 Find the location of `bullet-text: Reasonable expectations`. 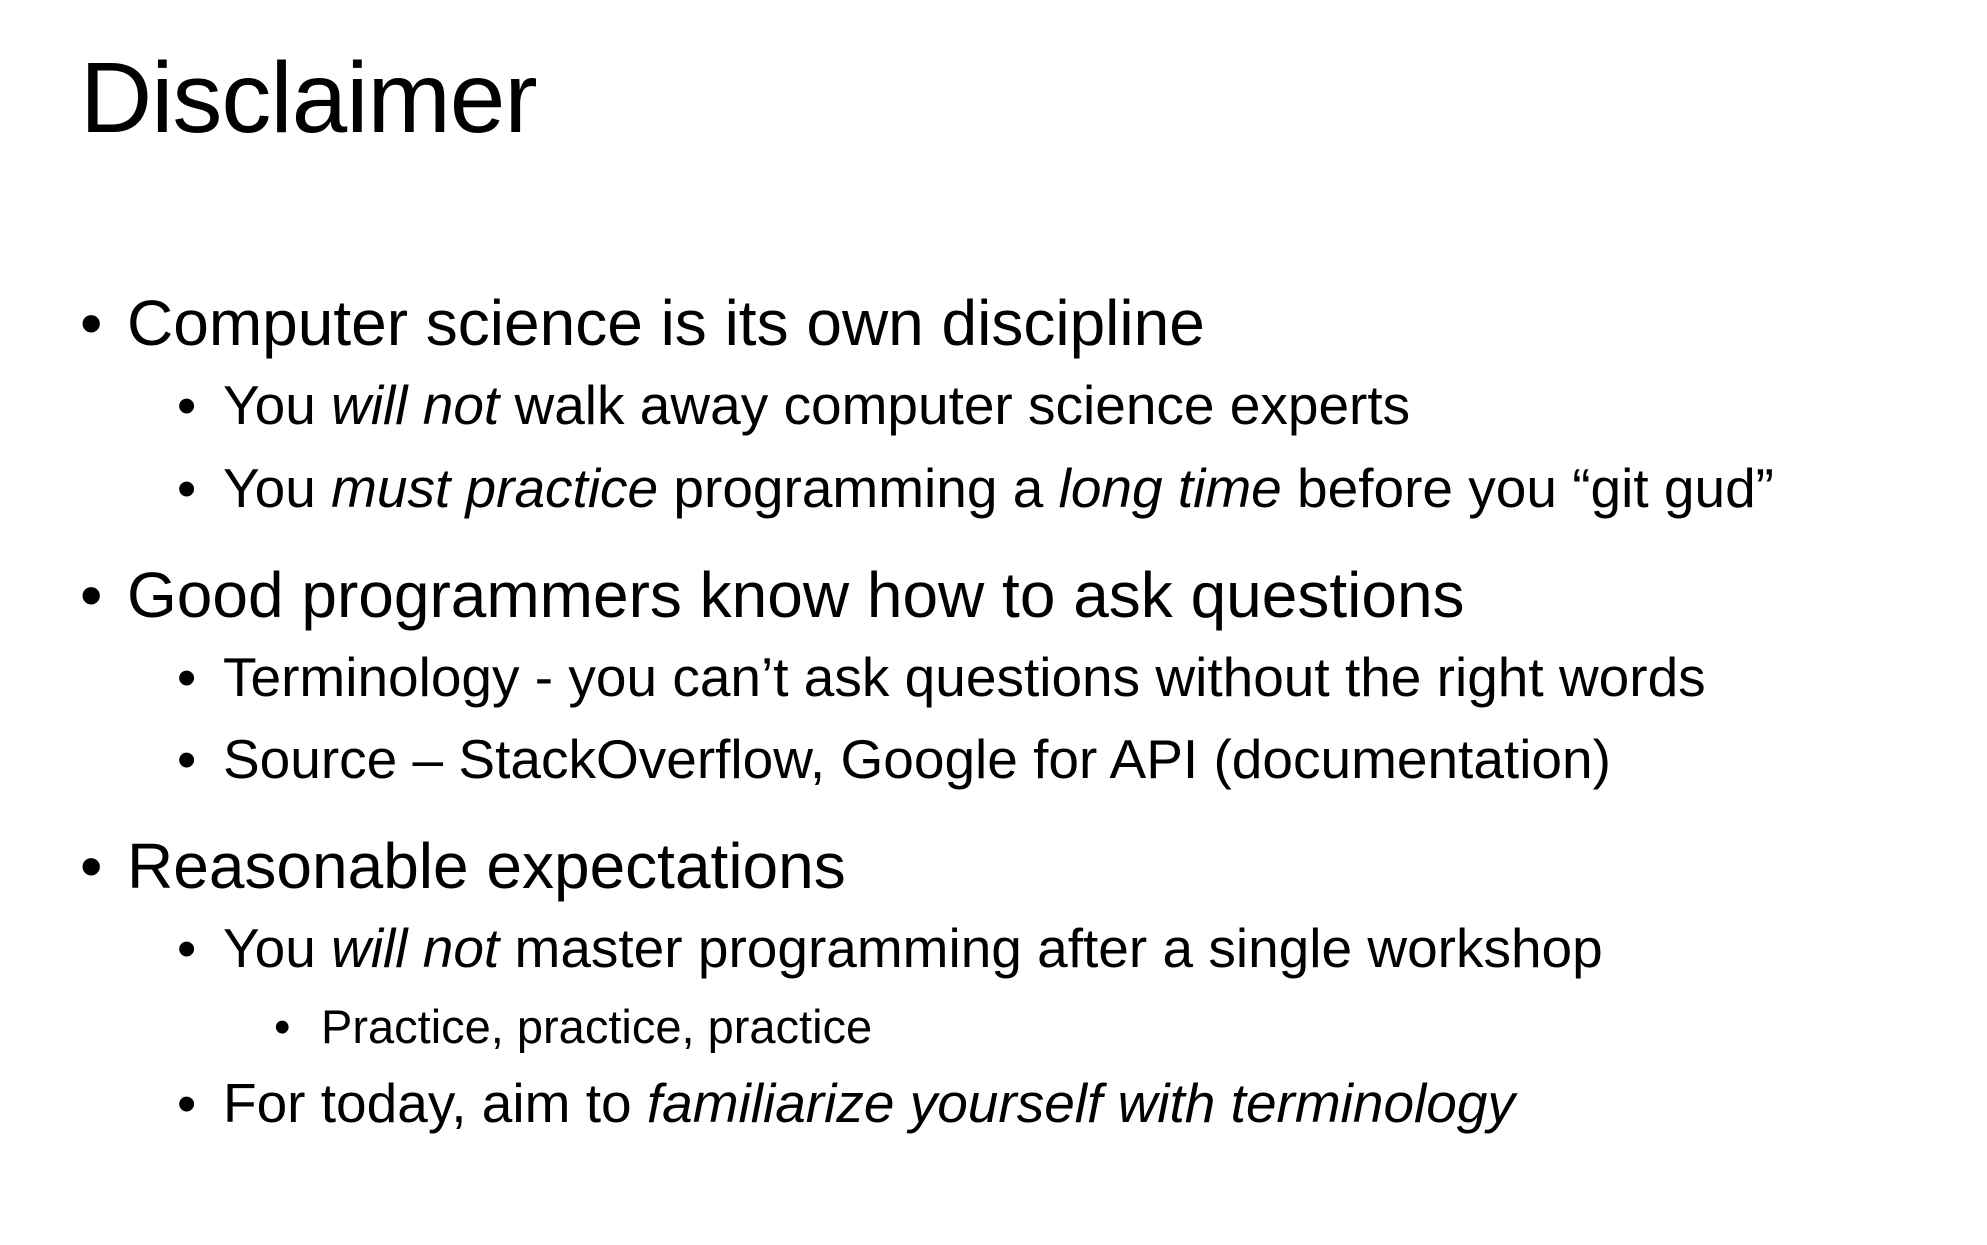

bullet-text: Reasonable expectations is located at coordinates (486, 866).